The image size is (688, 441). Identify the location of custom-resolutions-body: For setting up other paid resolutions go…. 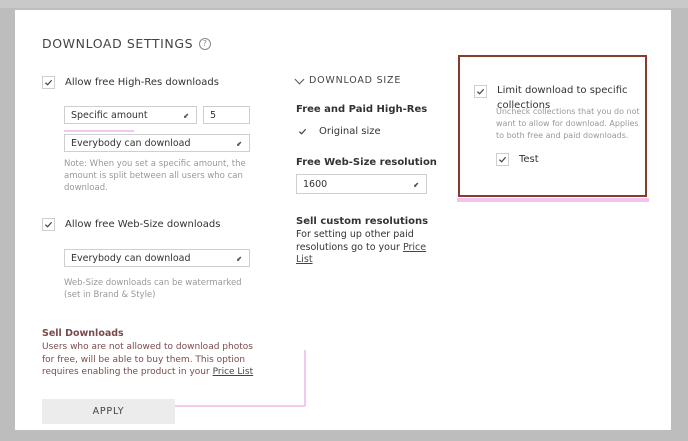
(355, 241).